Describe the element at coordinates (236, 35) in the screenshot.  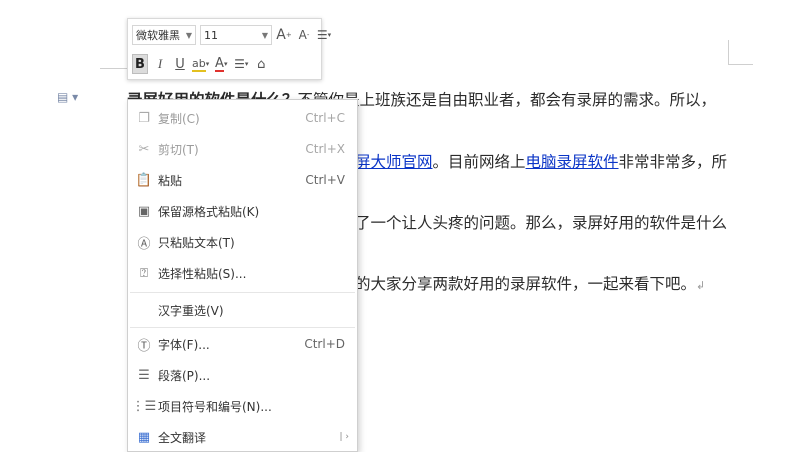
I see `font-size-select: 11 ▼` at that location.